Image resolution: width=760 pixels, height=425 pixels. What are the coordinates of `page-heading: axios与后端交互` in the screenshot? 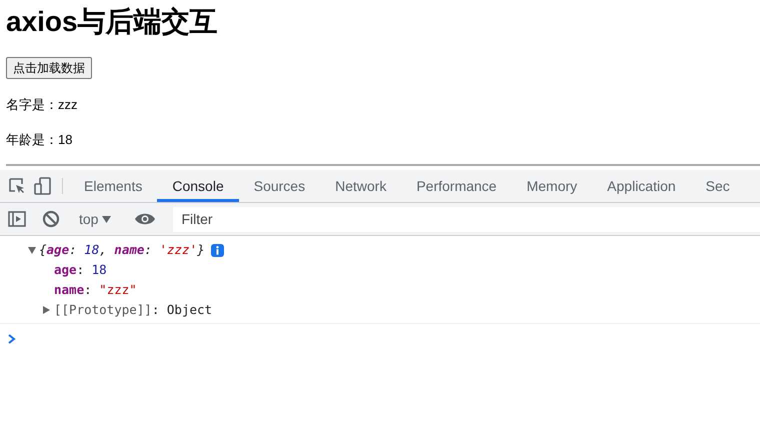 It's located at (112, 22).